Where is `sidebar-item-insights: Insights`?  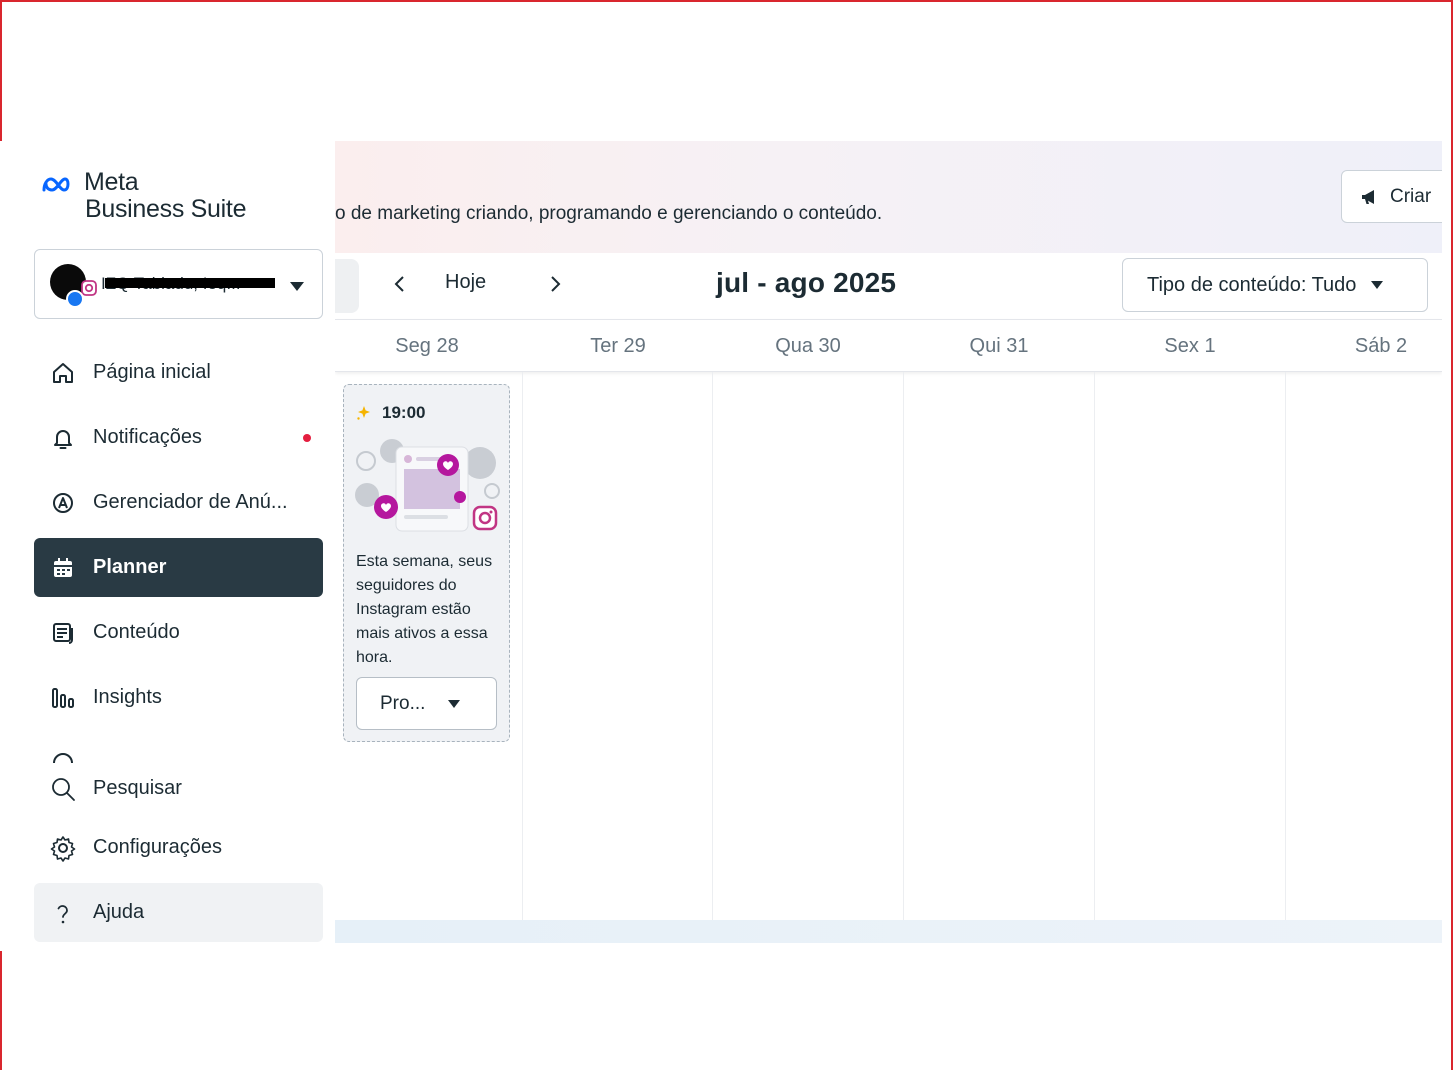 sidebar-item-insights: Insights is located at coordinates (178, 697).